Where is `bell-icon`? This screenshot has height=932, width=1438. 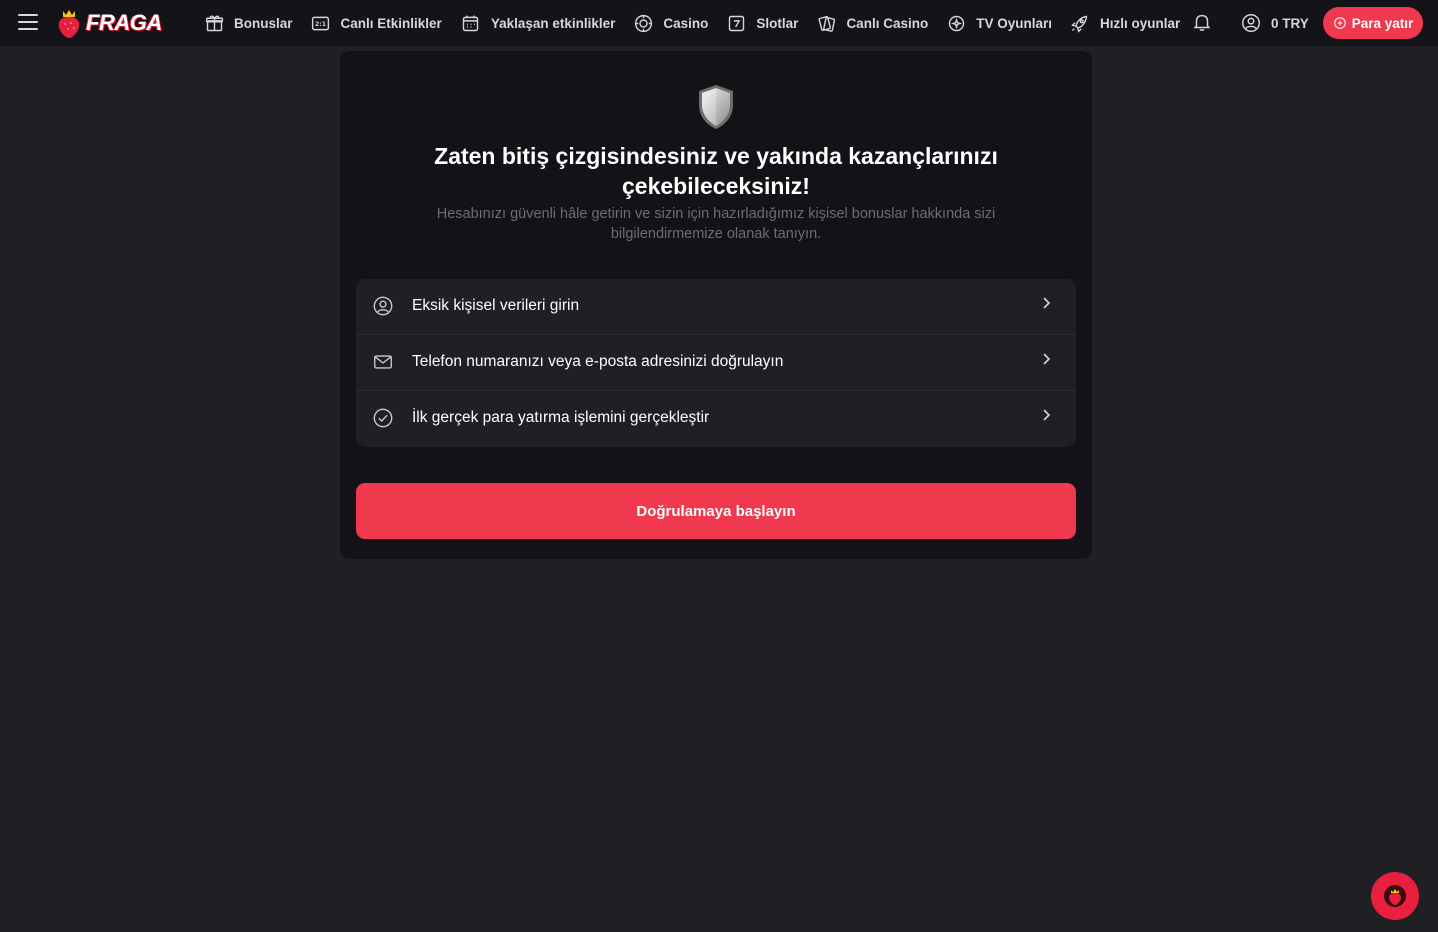 bell-icon is located at coordinates (1202, 22).